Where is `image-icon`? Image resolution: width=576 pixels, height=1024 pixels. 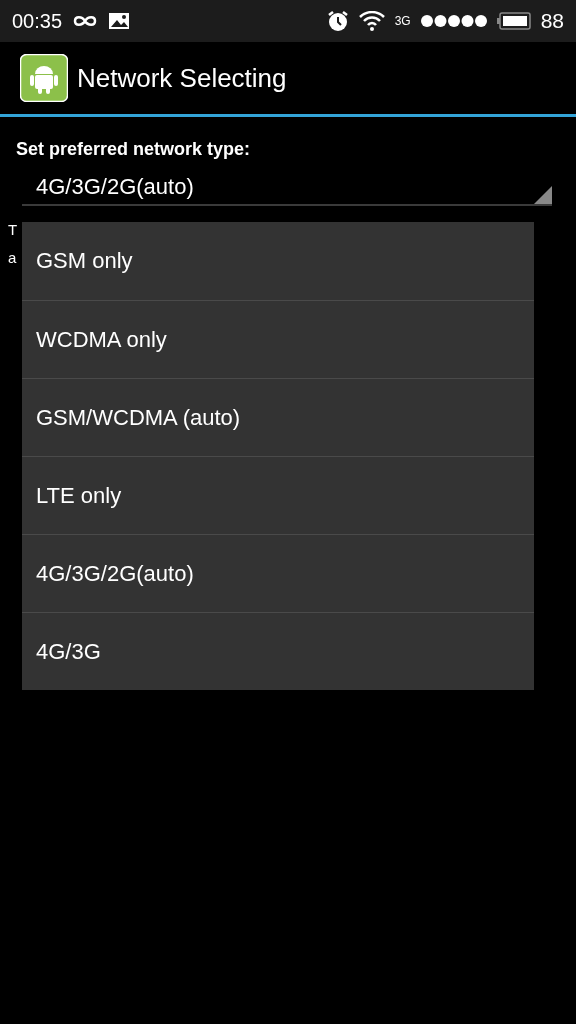 image-icon is located at coordinates (119, 21).